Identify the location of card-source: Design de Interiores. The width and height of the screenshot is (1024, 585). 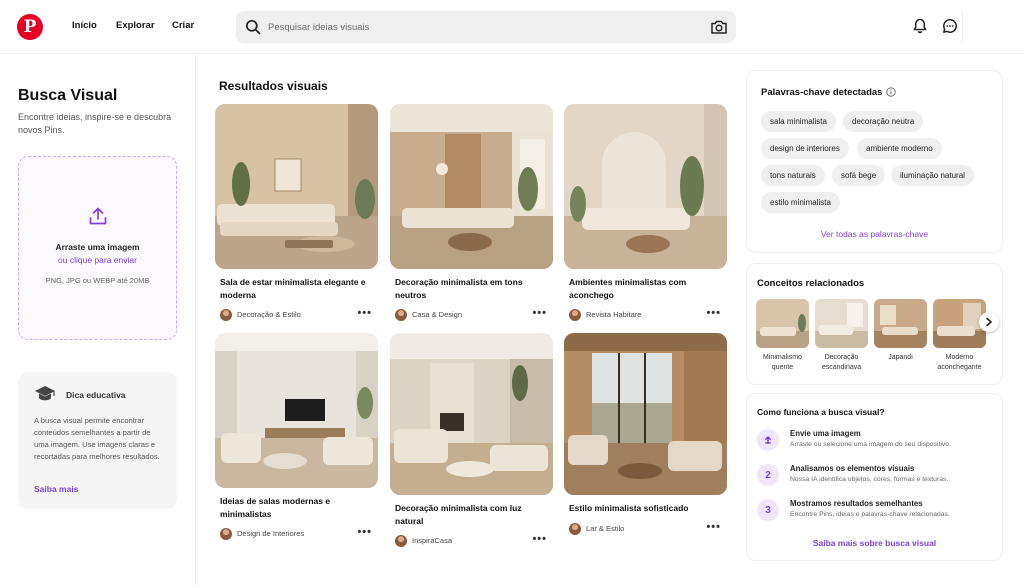
(270, 533).